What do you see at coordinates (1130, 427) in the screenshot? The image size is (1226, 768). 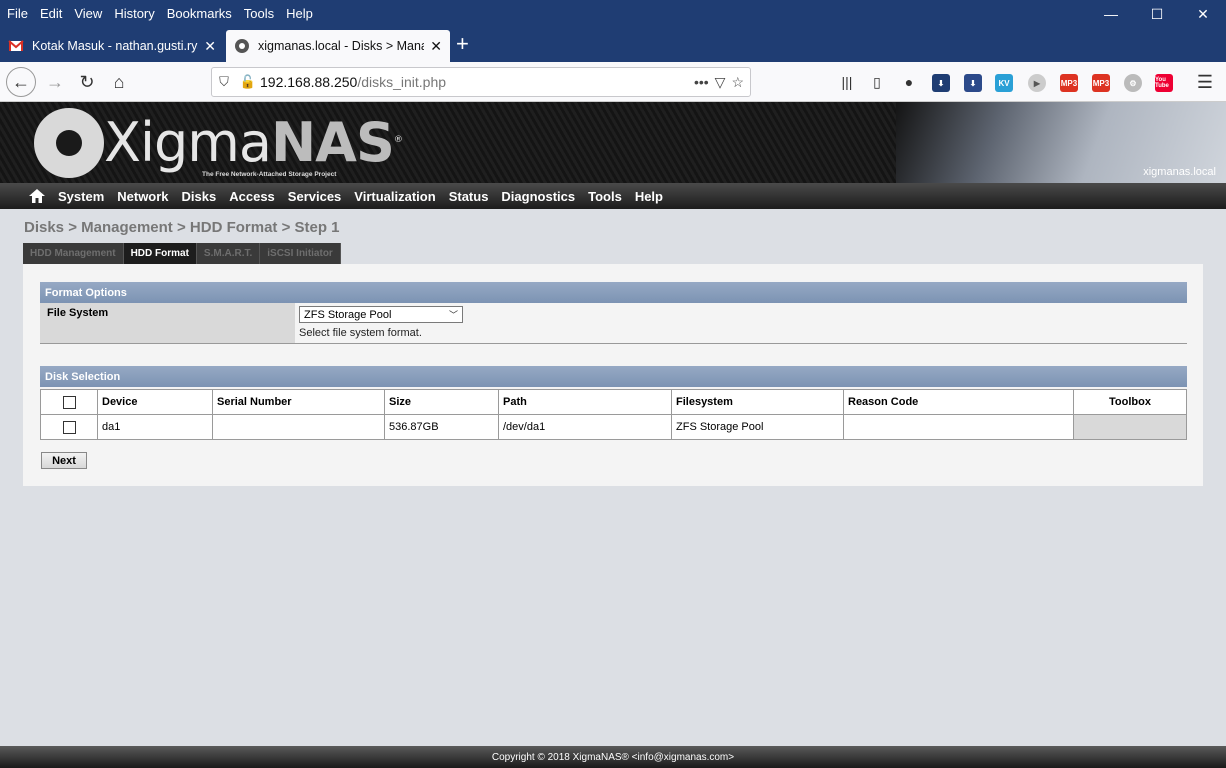 I see `cell-toolbox` at bounding box center [1130, 427].